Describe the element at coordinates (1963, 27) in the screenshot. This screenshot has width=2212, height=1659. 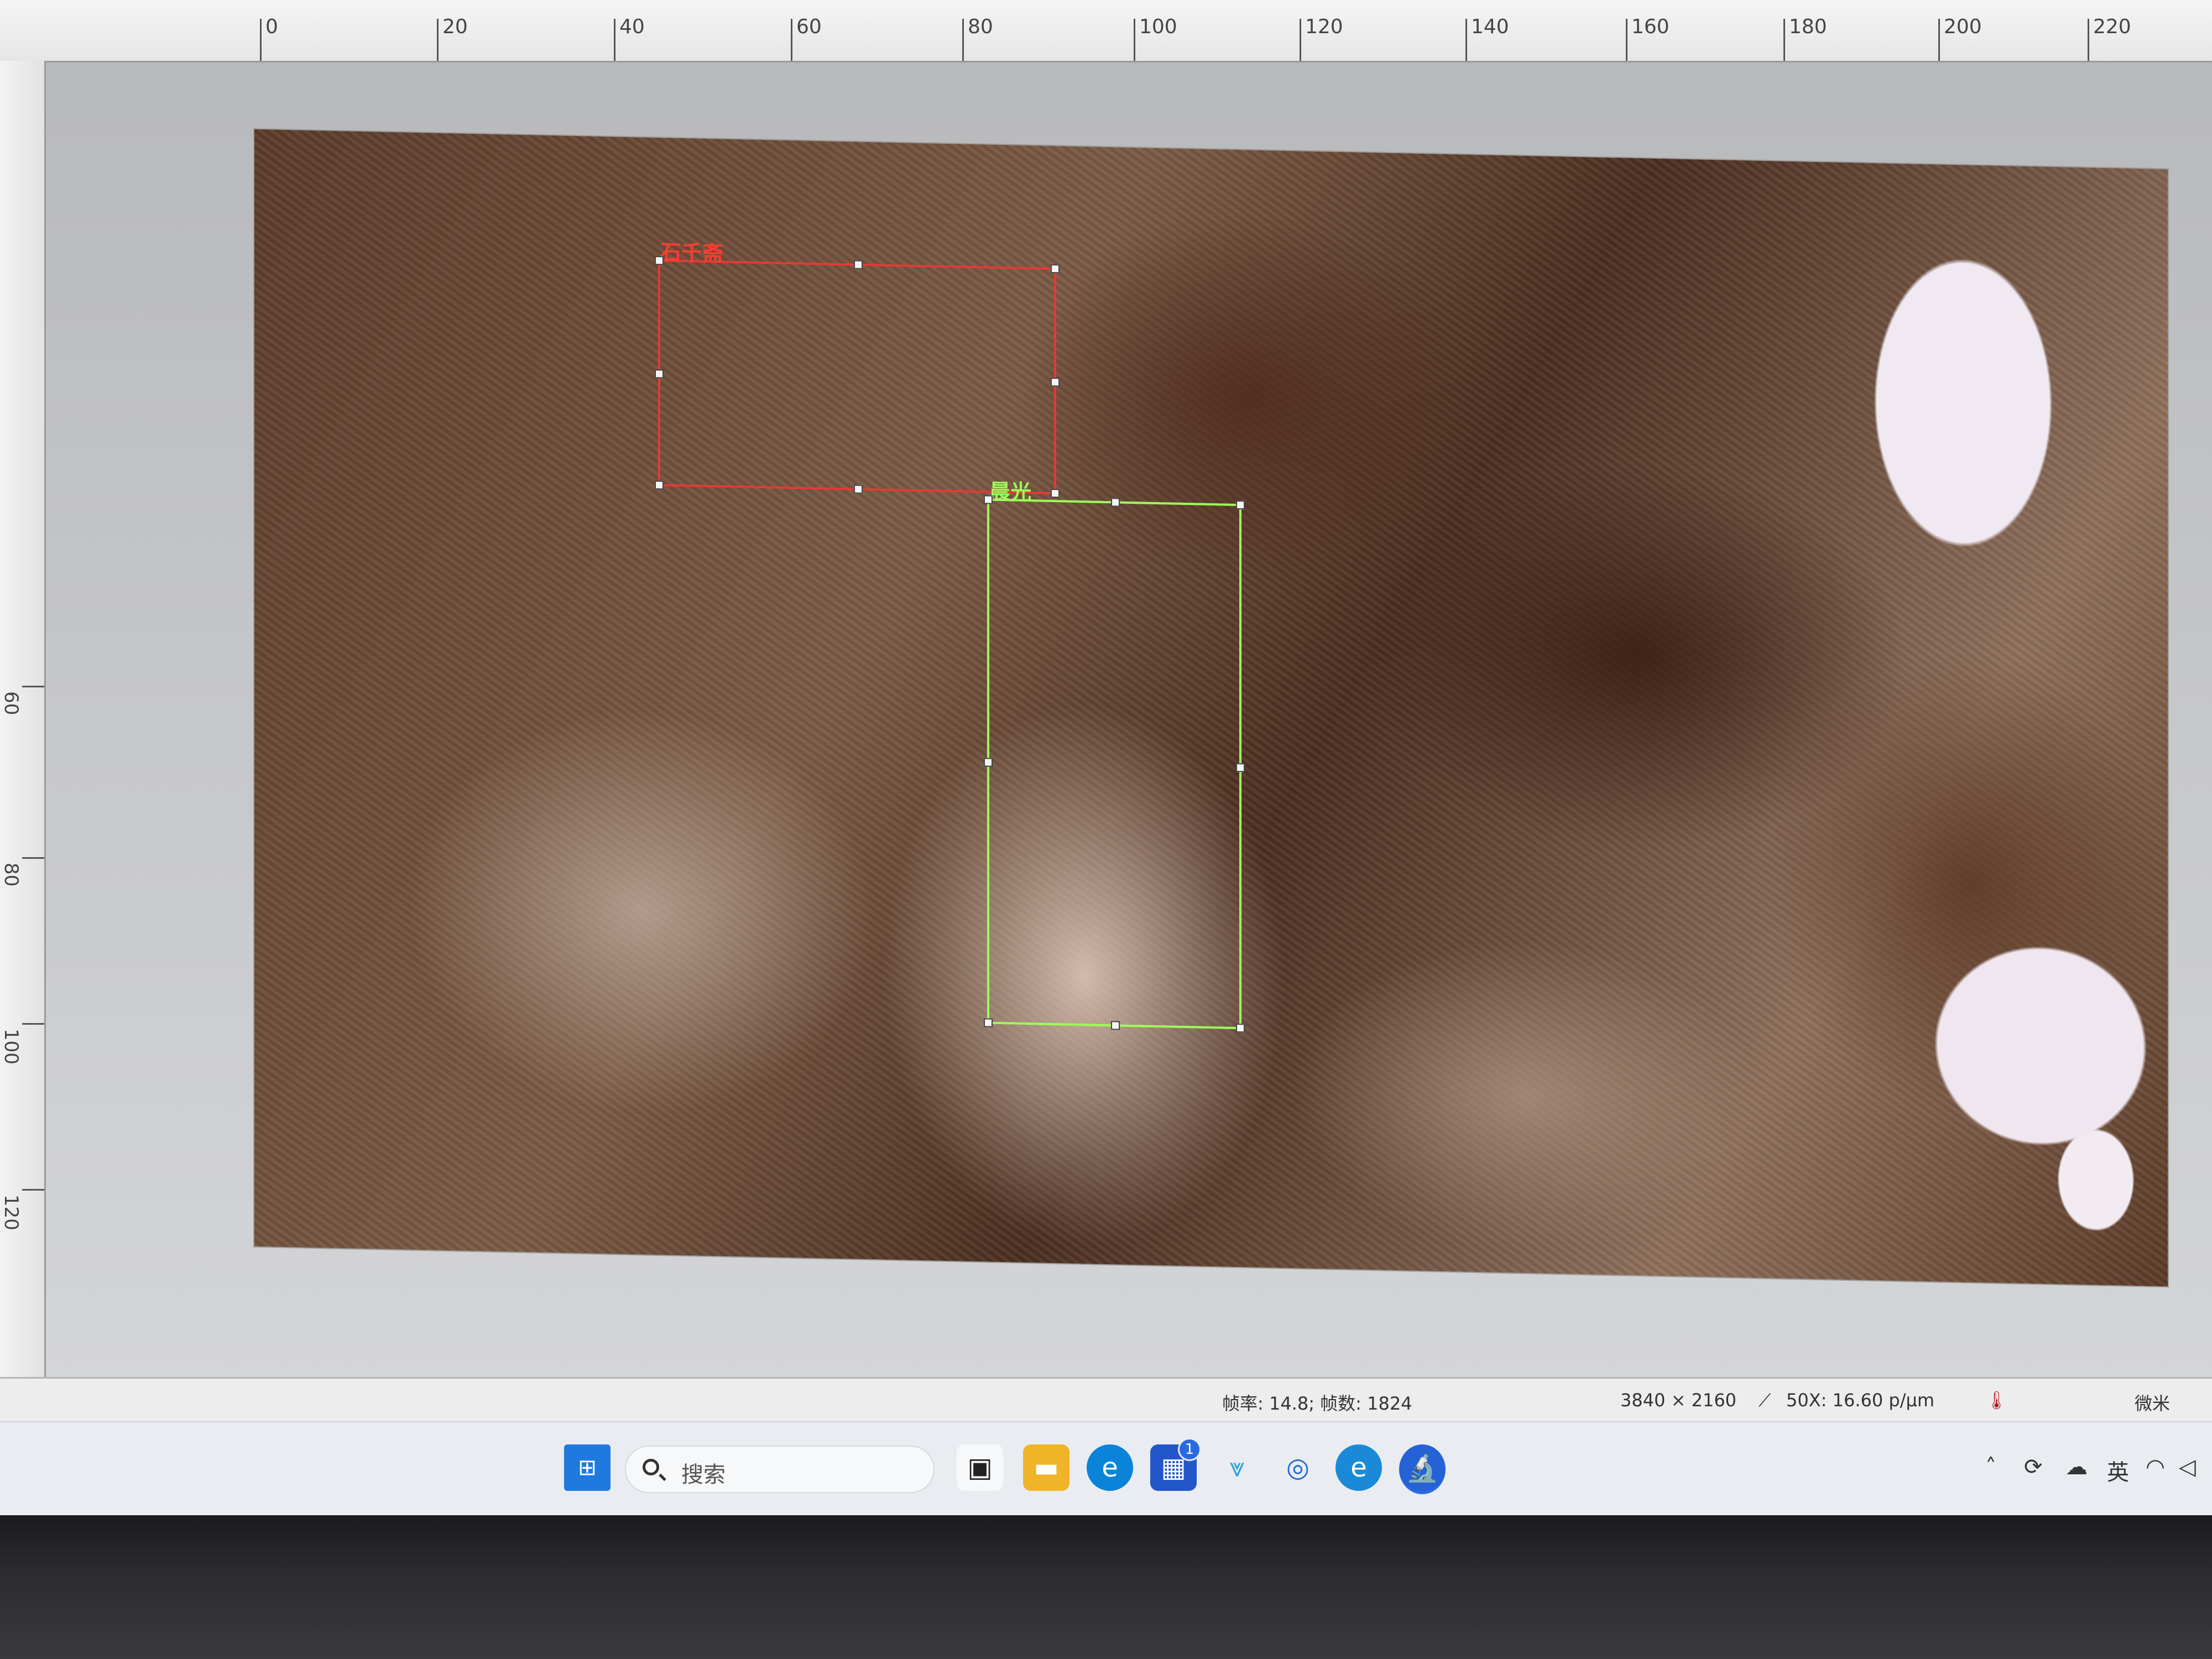
I see `ruler-label-200: 200` at that location.